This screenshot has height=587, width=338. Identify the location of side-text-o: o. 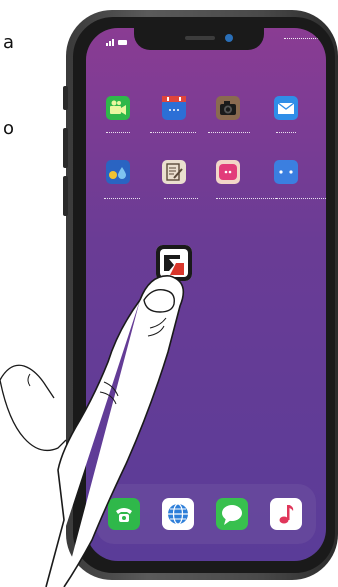
(8, 128).